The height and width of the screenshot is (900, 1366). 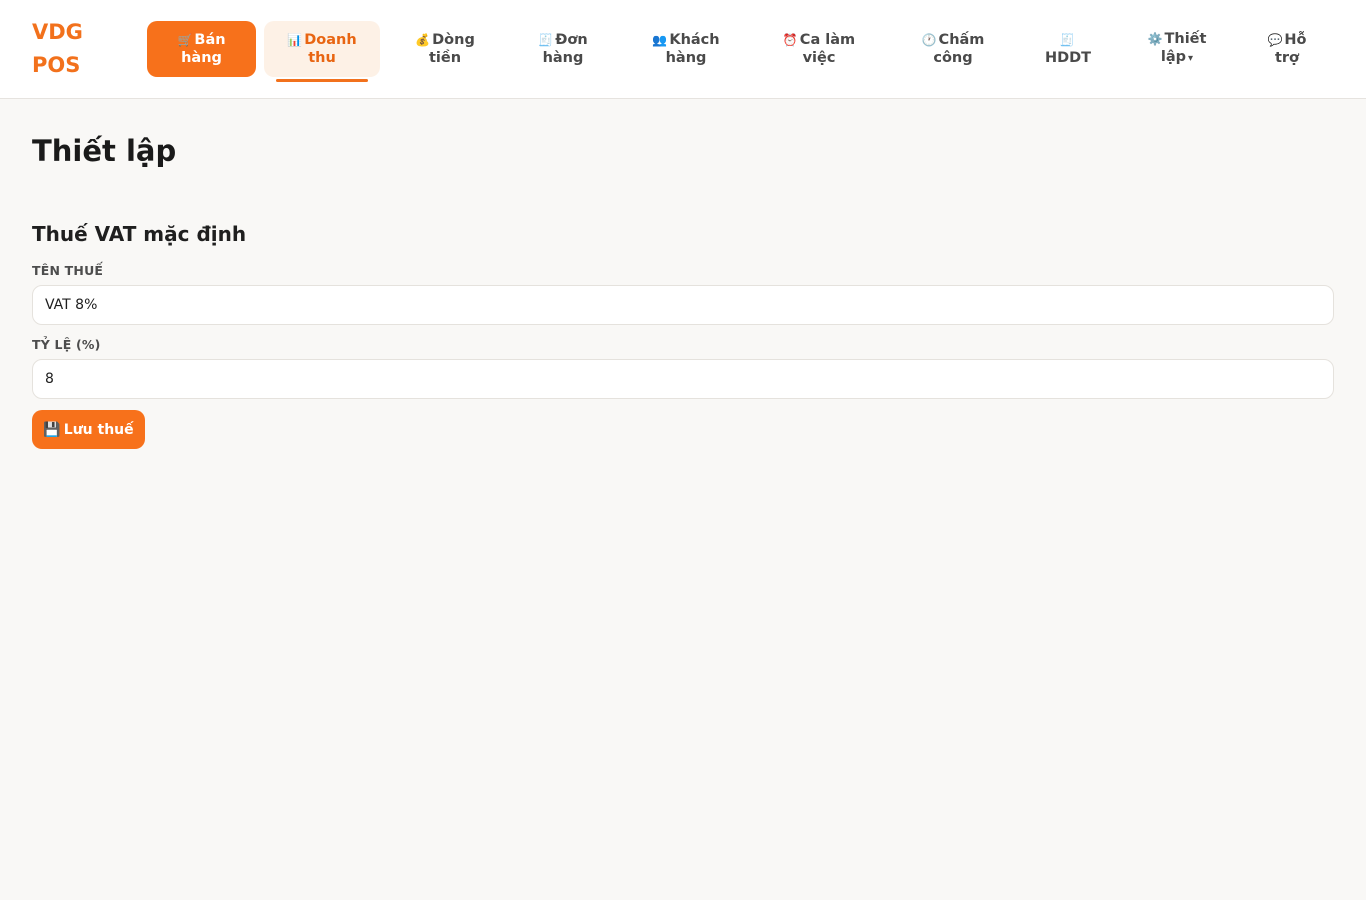 I want to click on clock-icon: 🕐, so click(x=929, y=40).